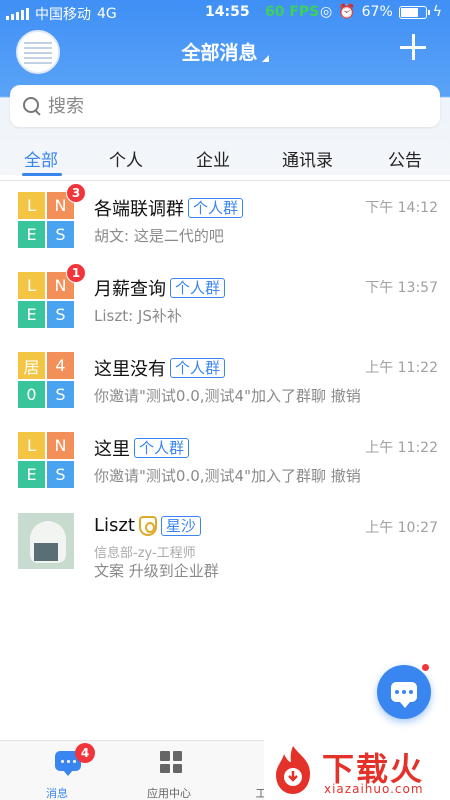  What do you see at coordinates (265, 58) in the screenshot?
I see `dropdown-triangle-icon` at bounding box center [265, 58].